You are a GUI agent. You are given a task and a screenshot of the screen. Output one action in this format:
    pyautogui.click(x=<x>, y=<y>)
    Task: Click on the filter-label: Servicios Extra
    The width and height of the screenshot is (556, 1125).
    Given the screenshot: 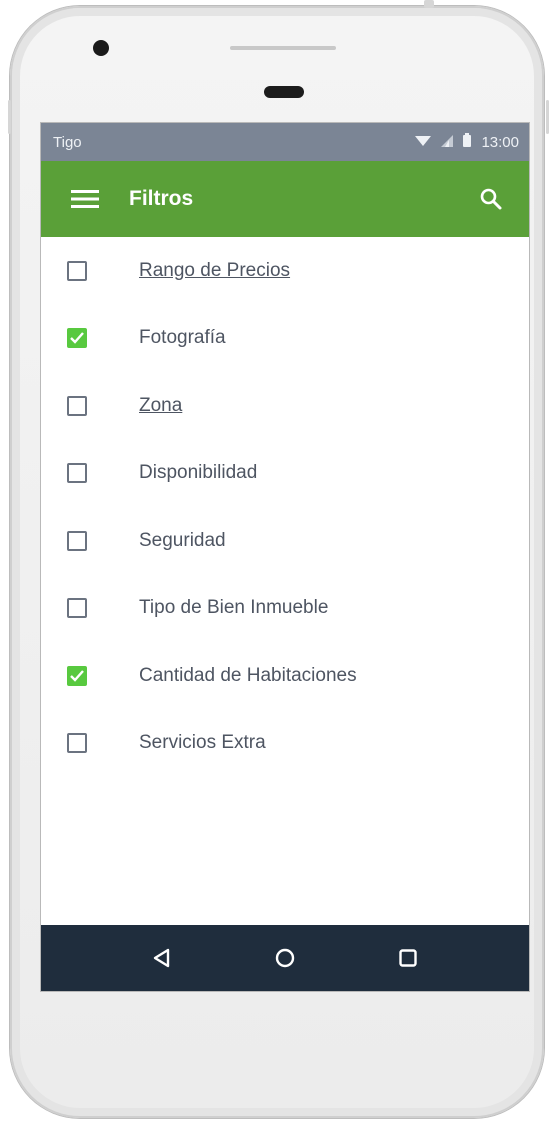 What is the action you would take?
    pyautogui.click(x=202, y=743)
    